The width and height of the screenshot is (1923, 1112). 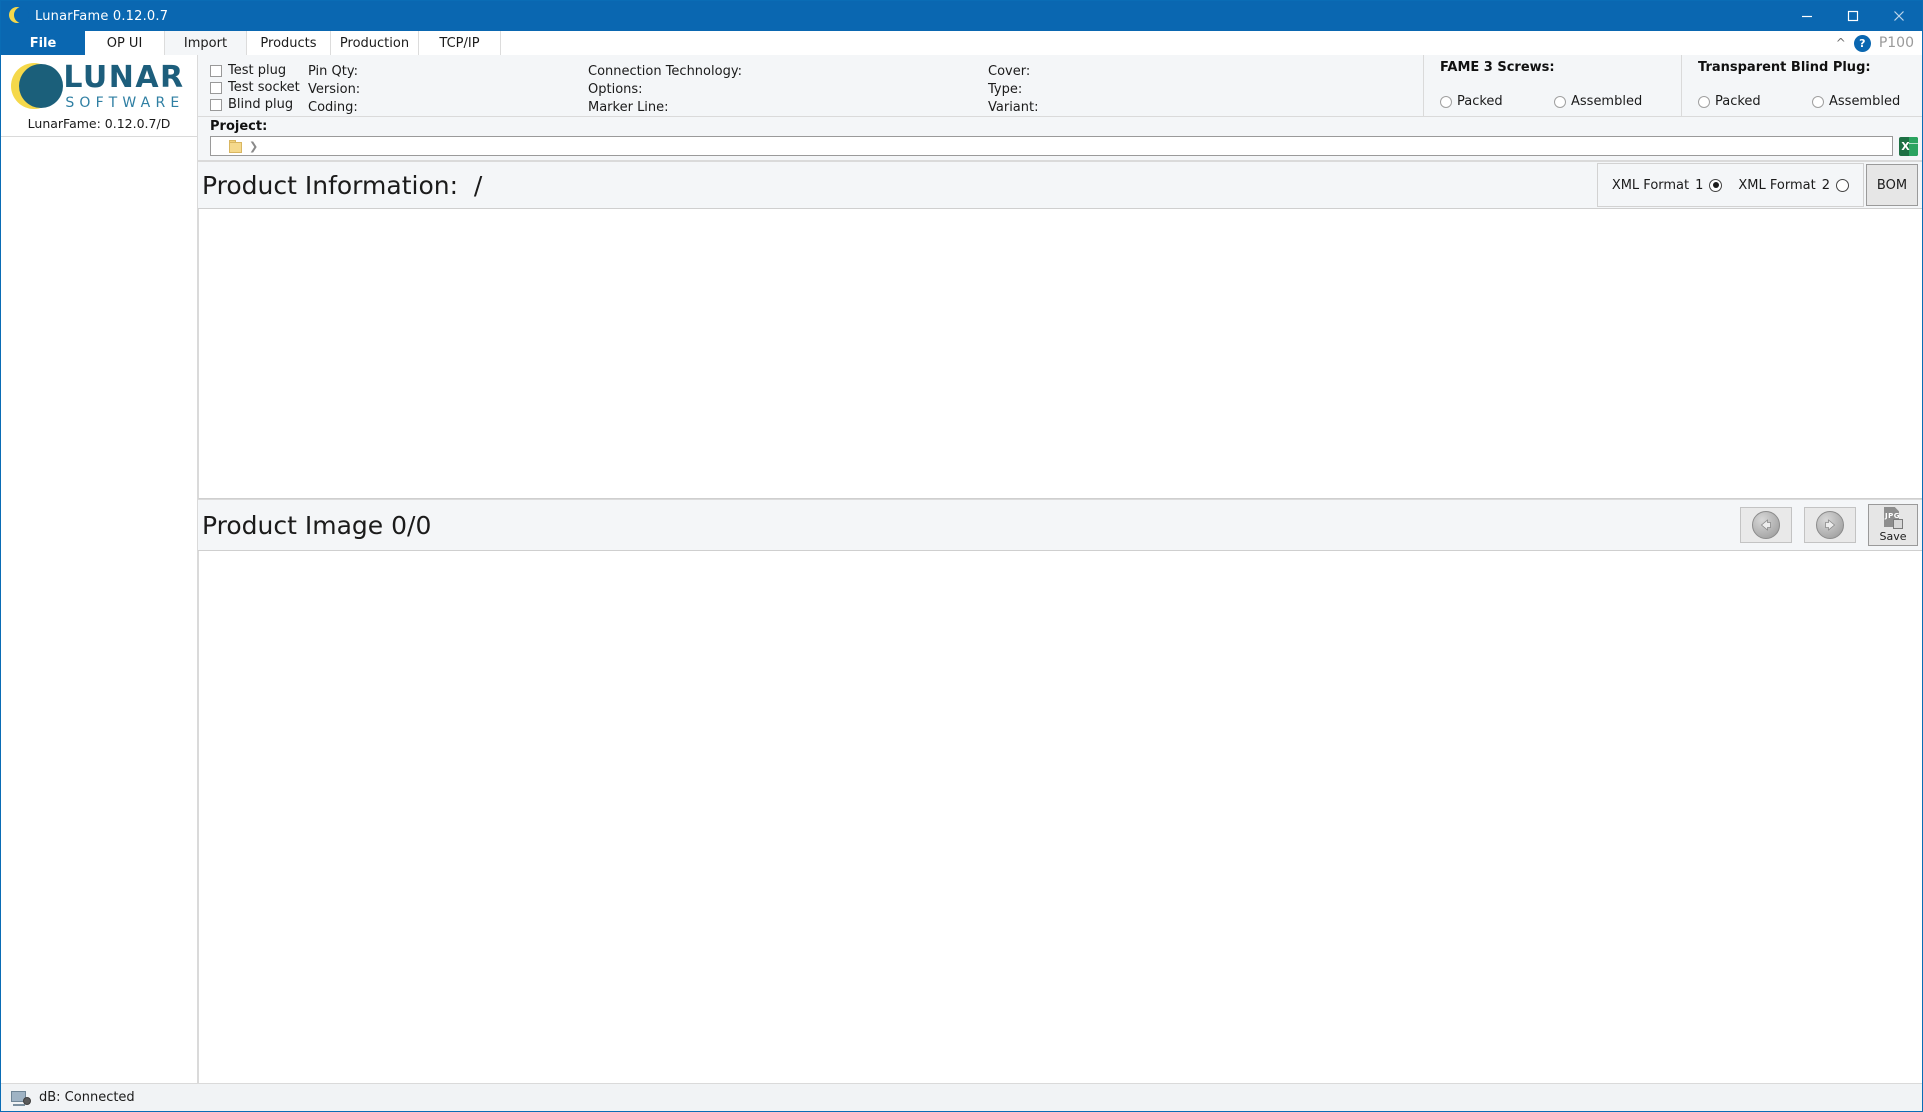 What do you see at coordinates (1060, 525) in the screenshot?
I see `product-image-header: Product Image 0/0 JPG Save` at bounding box center [1060, 525].